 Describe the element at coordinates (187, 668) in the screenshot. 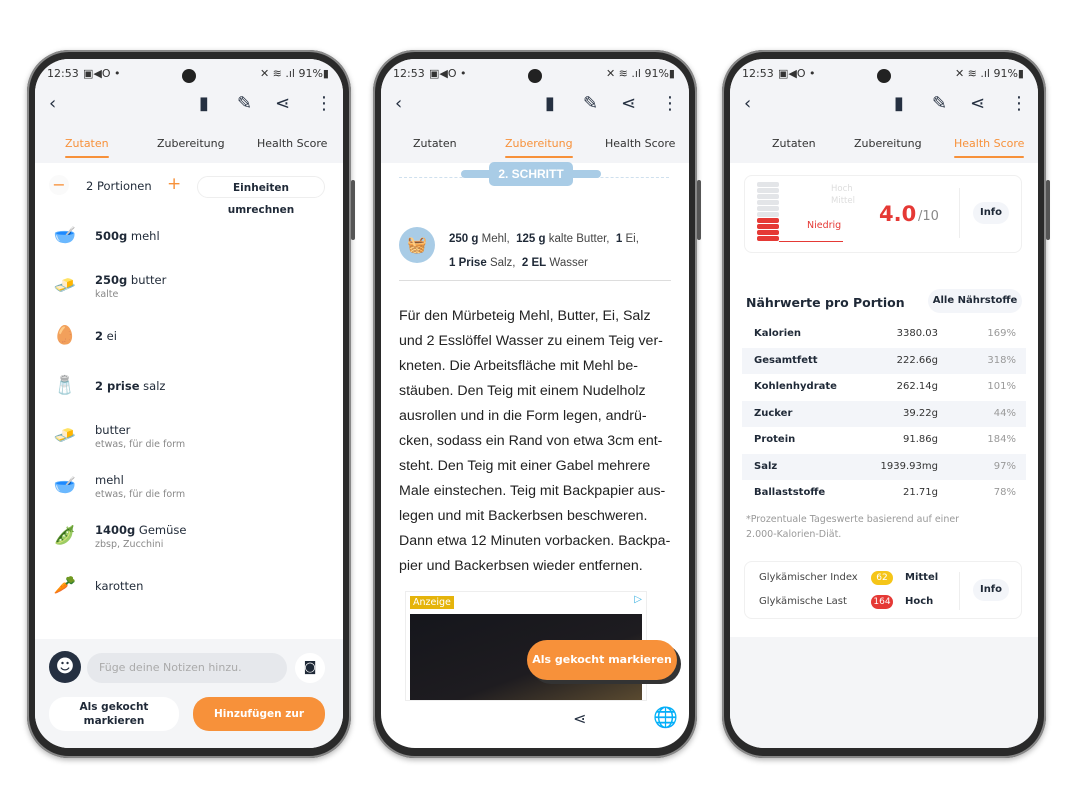

I see `notes-input: Füge deine Notizen hinzu.` at that location.